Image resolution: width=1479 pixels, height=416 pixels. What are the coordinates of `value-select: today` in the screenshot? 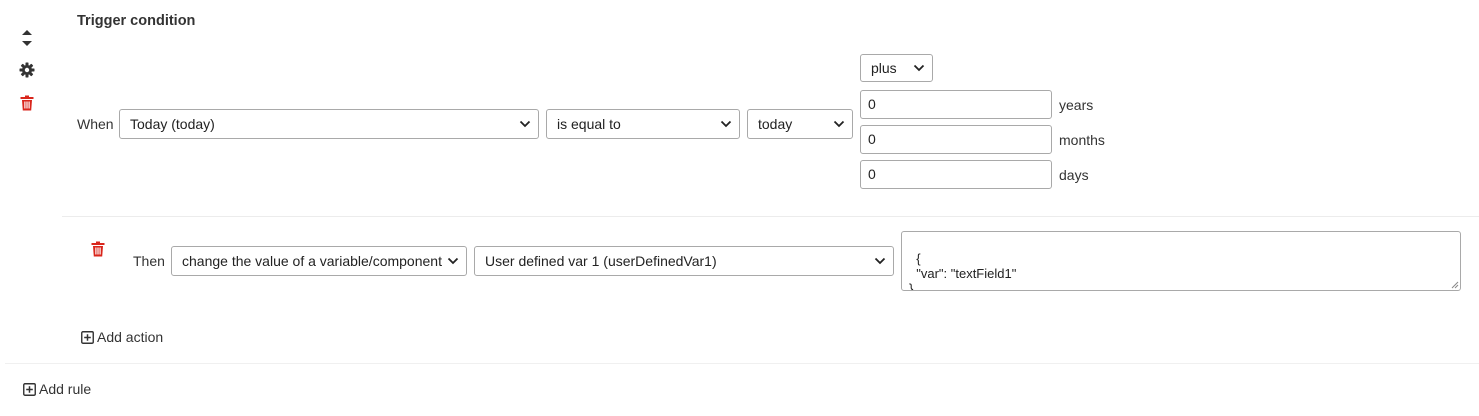 It's located at (800, 124).